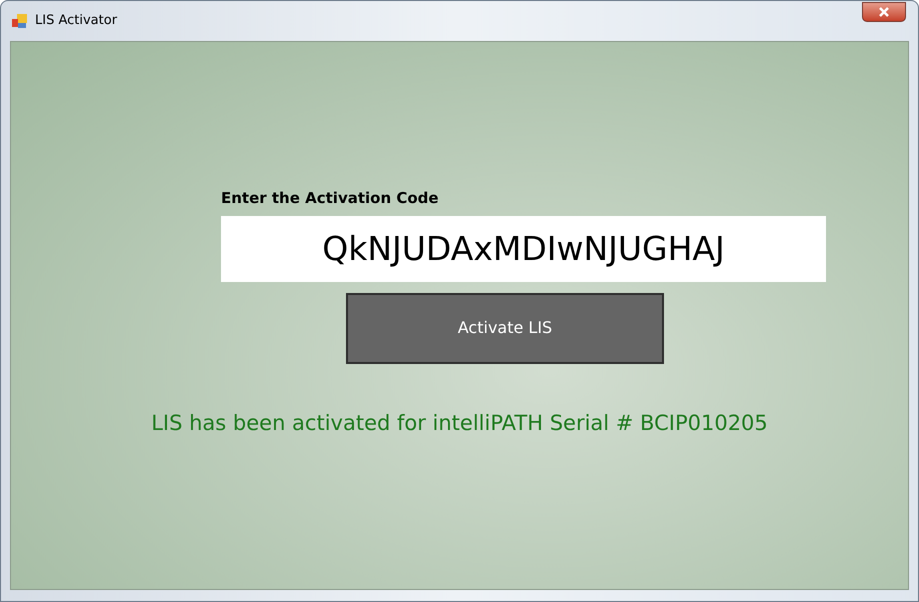 This screenshot has height=602, width=919. What do you see at coordinates (523, 249) in the screenshot?
I see `activation-code-field: QkNJUDAxMDIwNJUGHAJ` at bounding box center [523, 249].